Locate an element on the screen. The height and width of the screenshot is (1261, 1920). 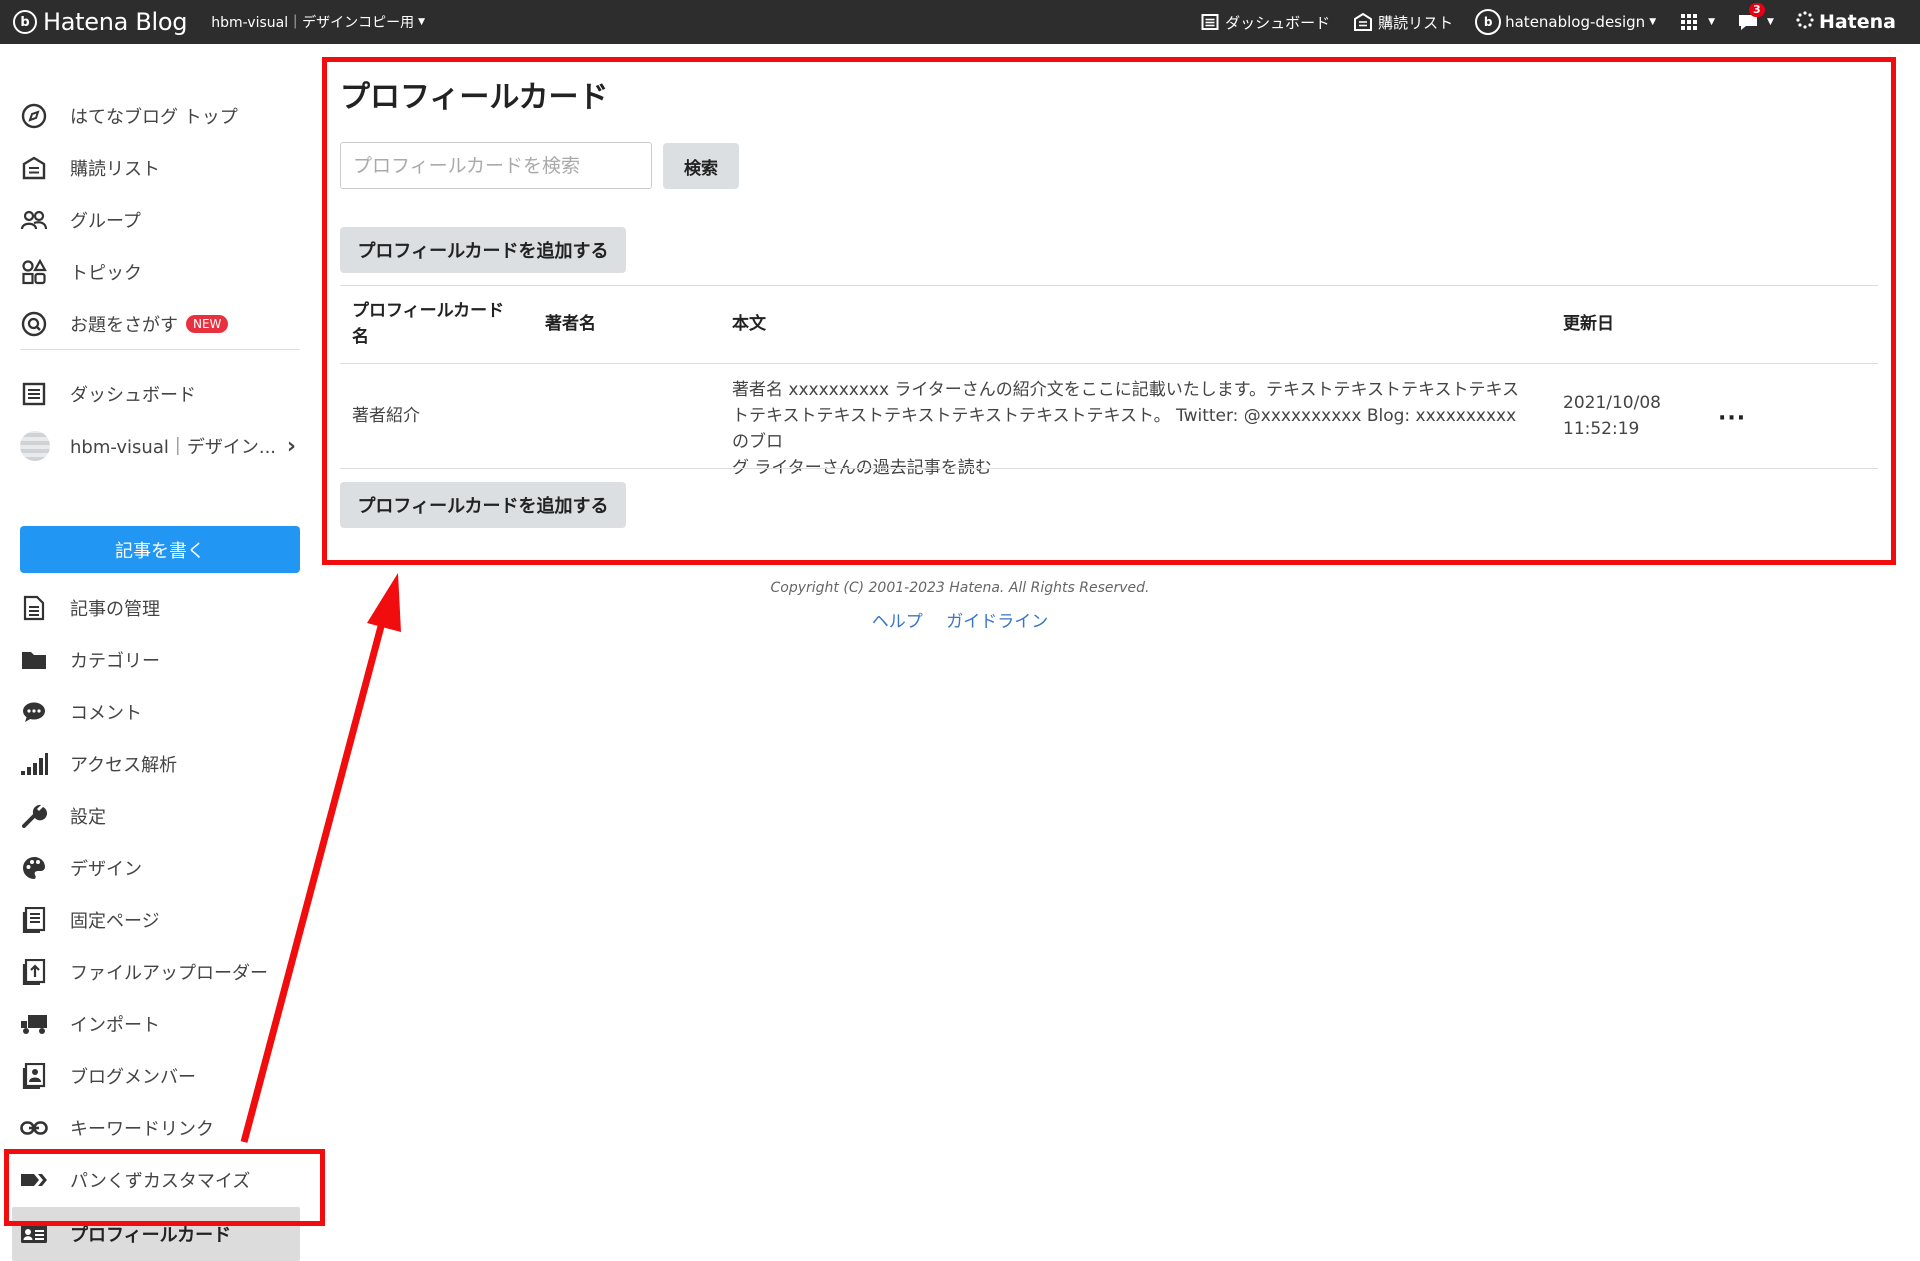
annotation-arrow is located at coordinates (320, 858).